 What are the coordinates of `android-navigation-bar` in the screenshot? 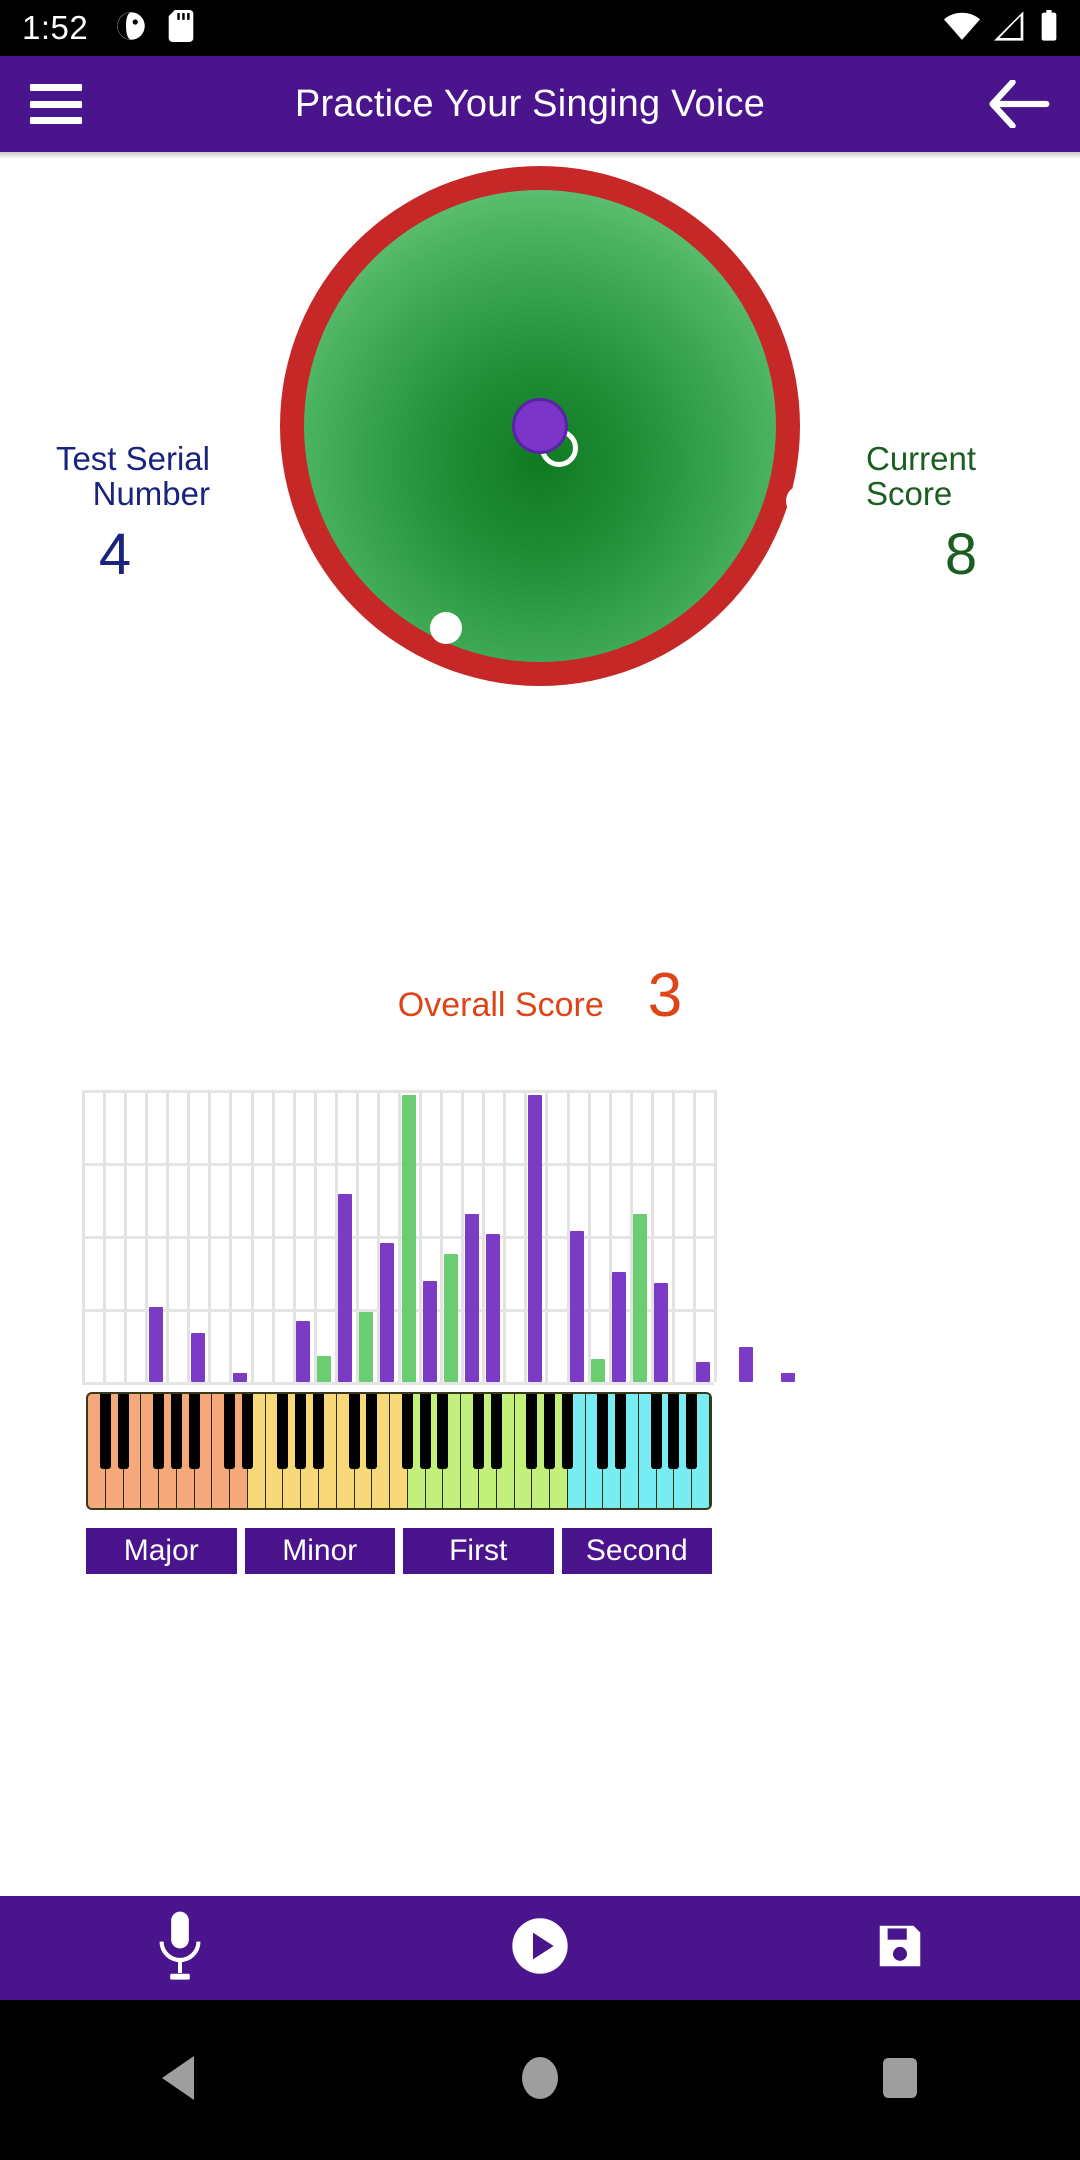 It's located at (540, 2080).